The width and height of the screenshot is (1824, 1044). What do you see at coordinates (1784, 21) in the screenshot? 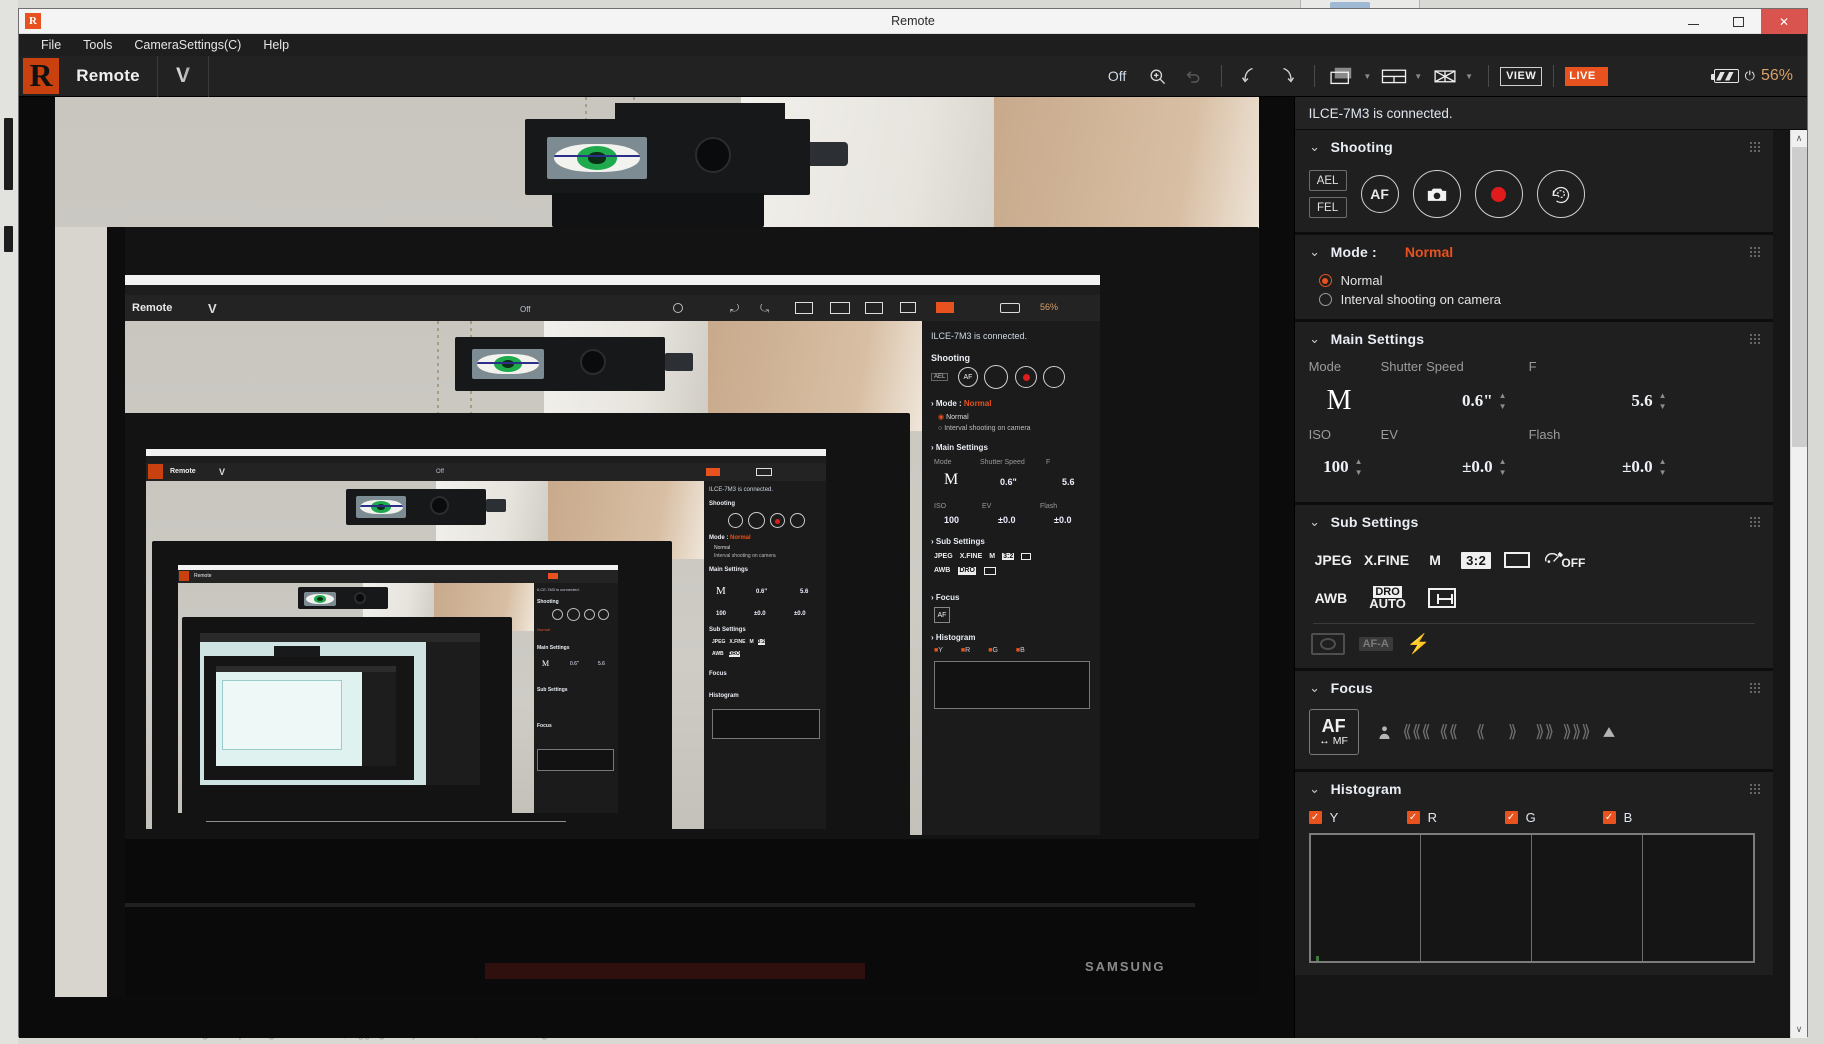
I see `close-button: ✕` at bounding box center [1784, 21].